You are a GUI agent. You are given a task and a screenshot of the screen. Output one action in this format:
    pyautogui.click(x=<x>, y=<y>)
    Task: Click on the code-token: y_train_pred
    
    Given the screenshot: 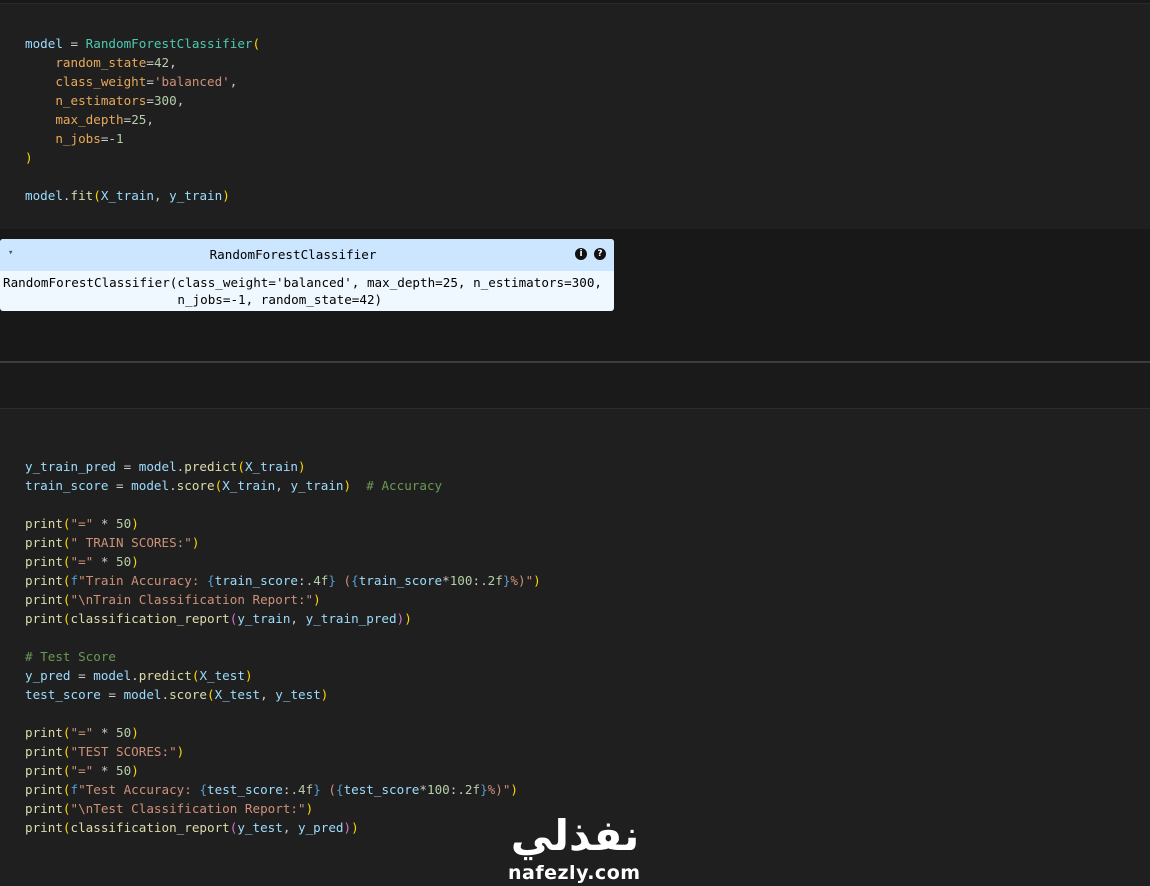 What is the action you would take?
    pyautogui.click(x=351, y=618)
    